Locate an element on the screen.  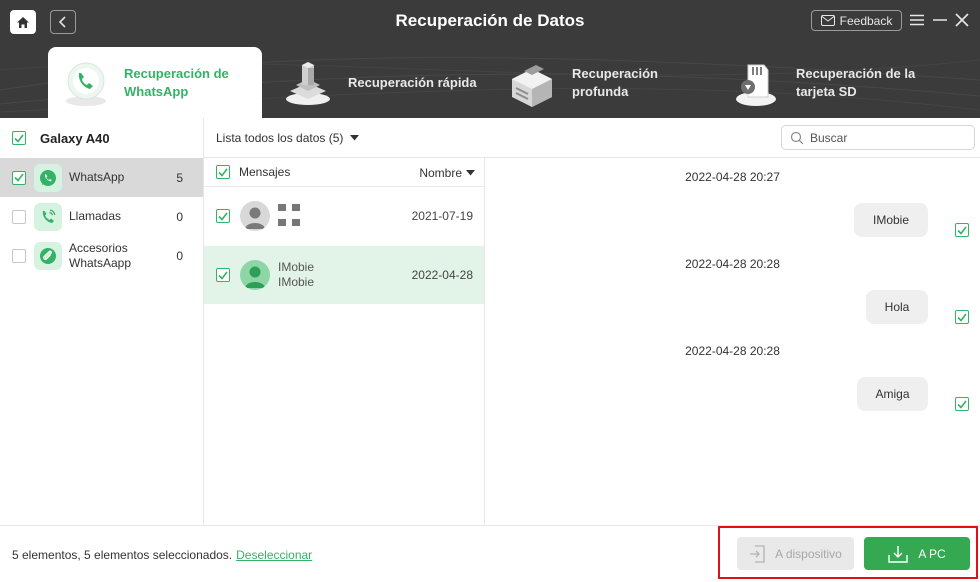
feedback-button: Feedback is located at coordinates (856, 20).